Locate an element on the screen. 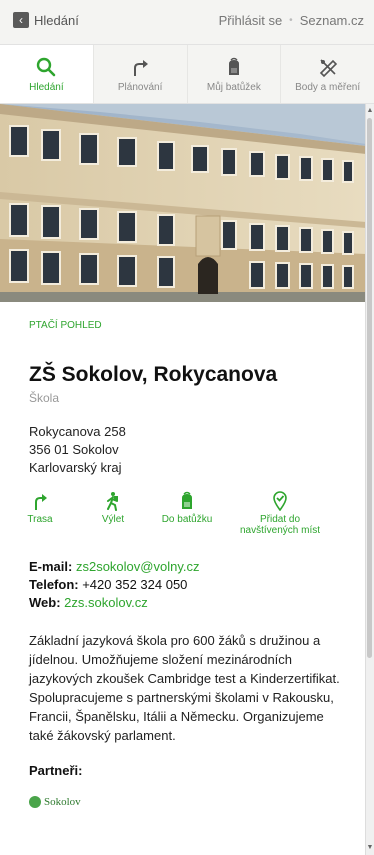 The image size is (374, 855). web-row: Web: 2zs.sokolov.cz is located at coordinates (194, 603).